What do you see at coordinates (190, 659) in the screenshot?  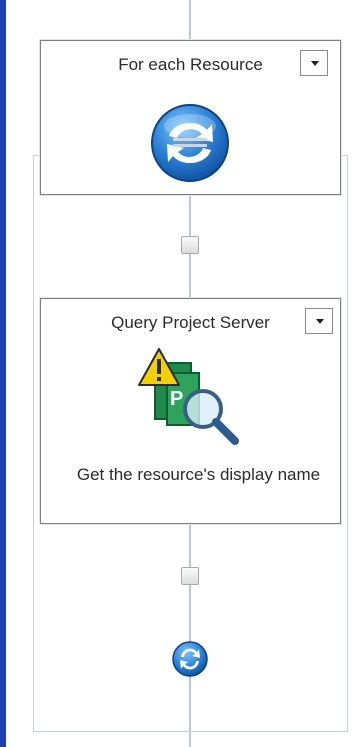 I see `loop-end-icon` at bounding box center [190, 659].